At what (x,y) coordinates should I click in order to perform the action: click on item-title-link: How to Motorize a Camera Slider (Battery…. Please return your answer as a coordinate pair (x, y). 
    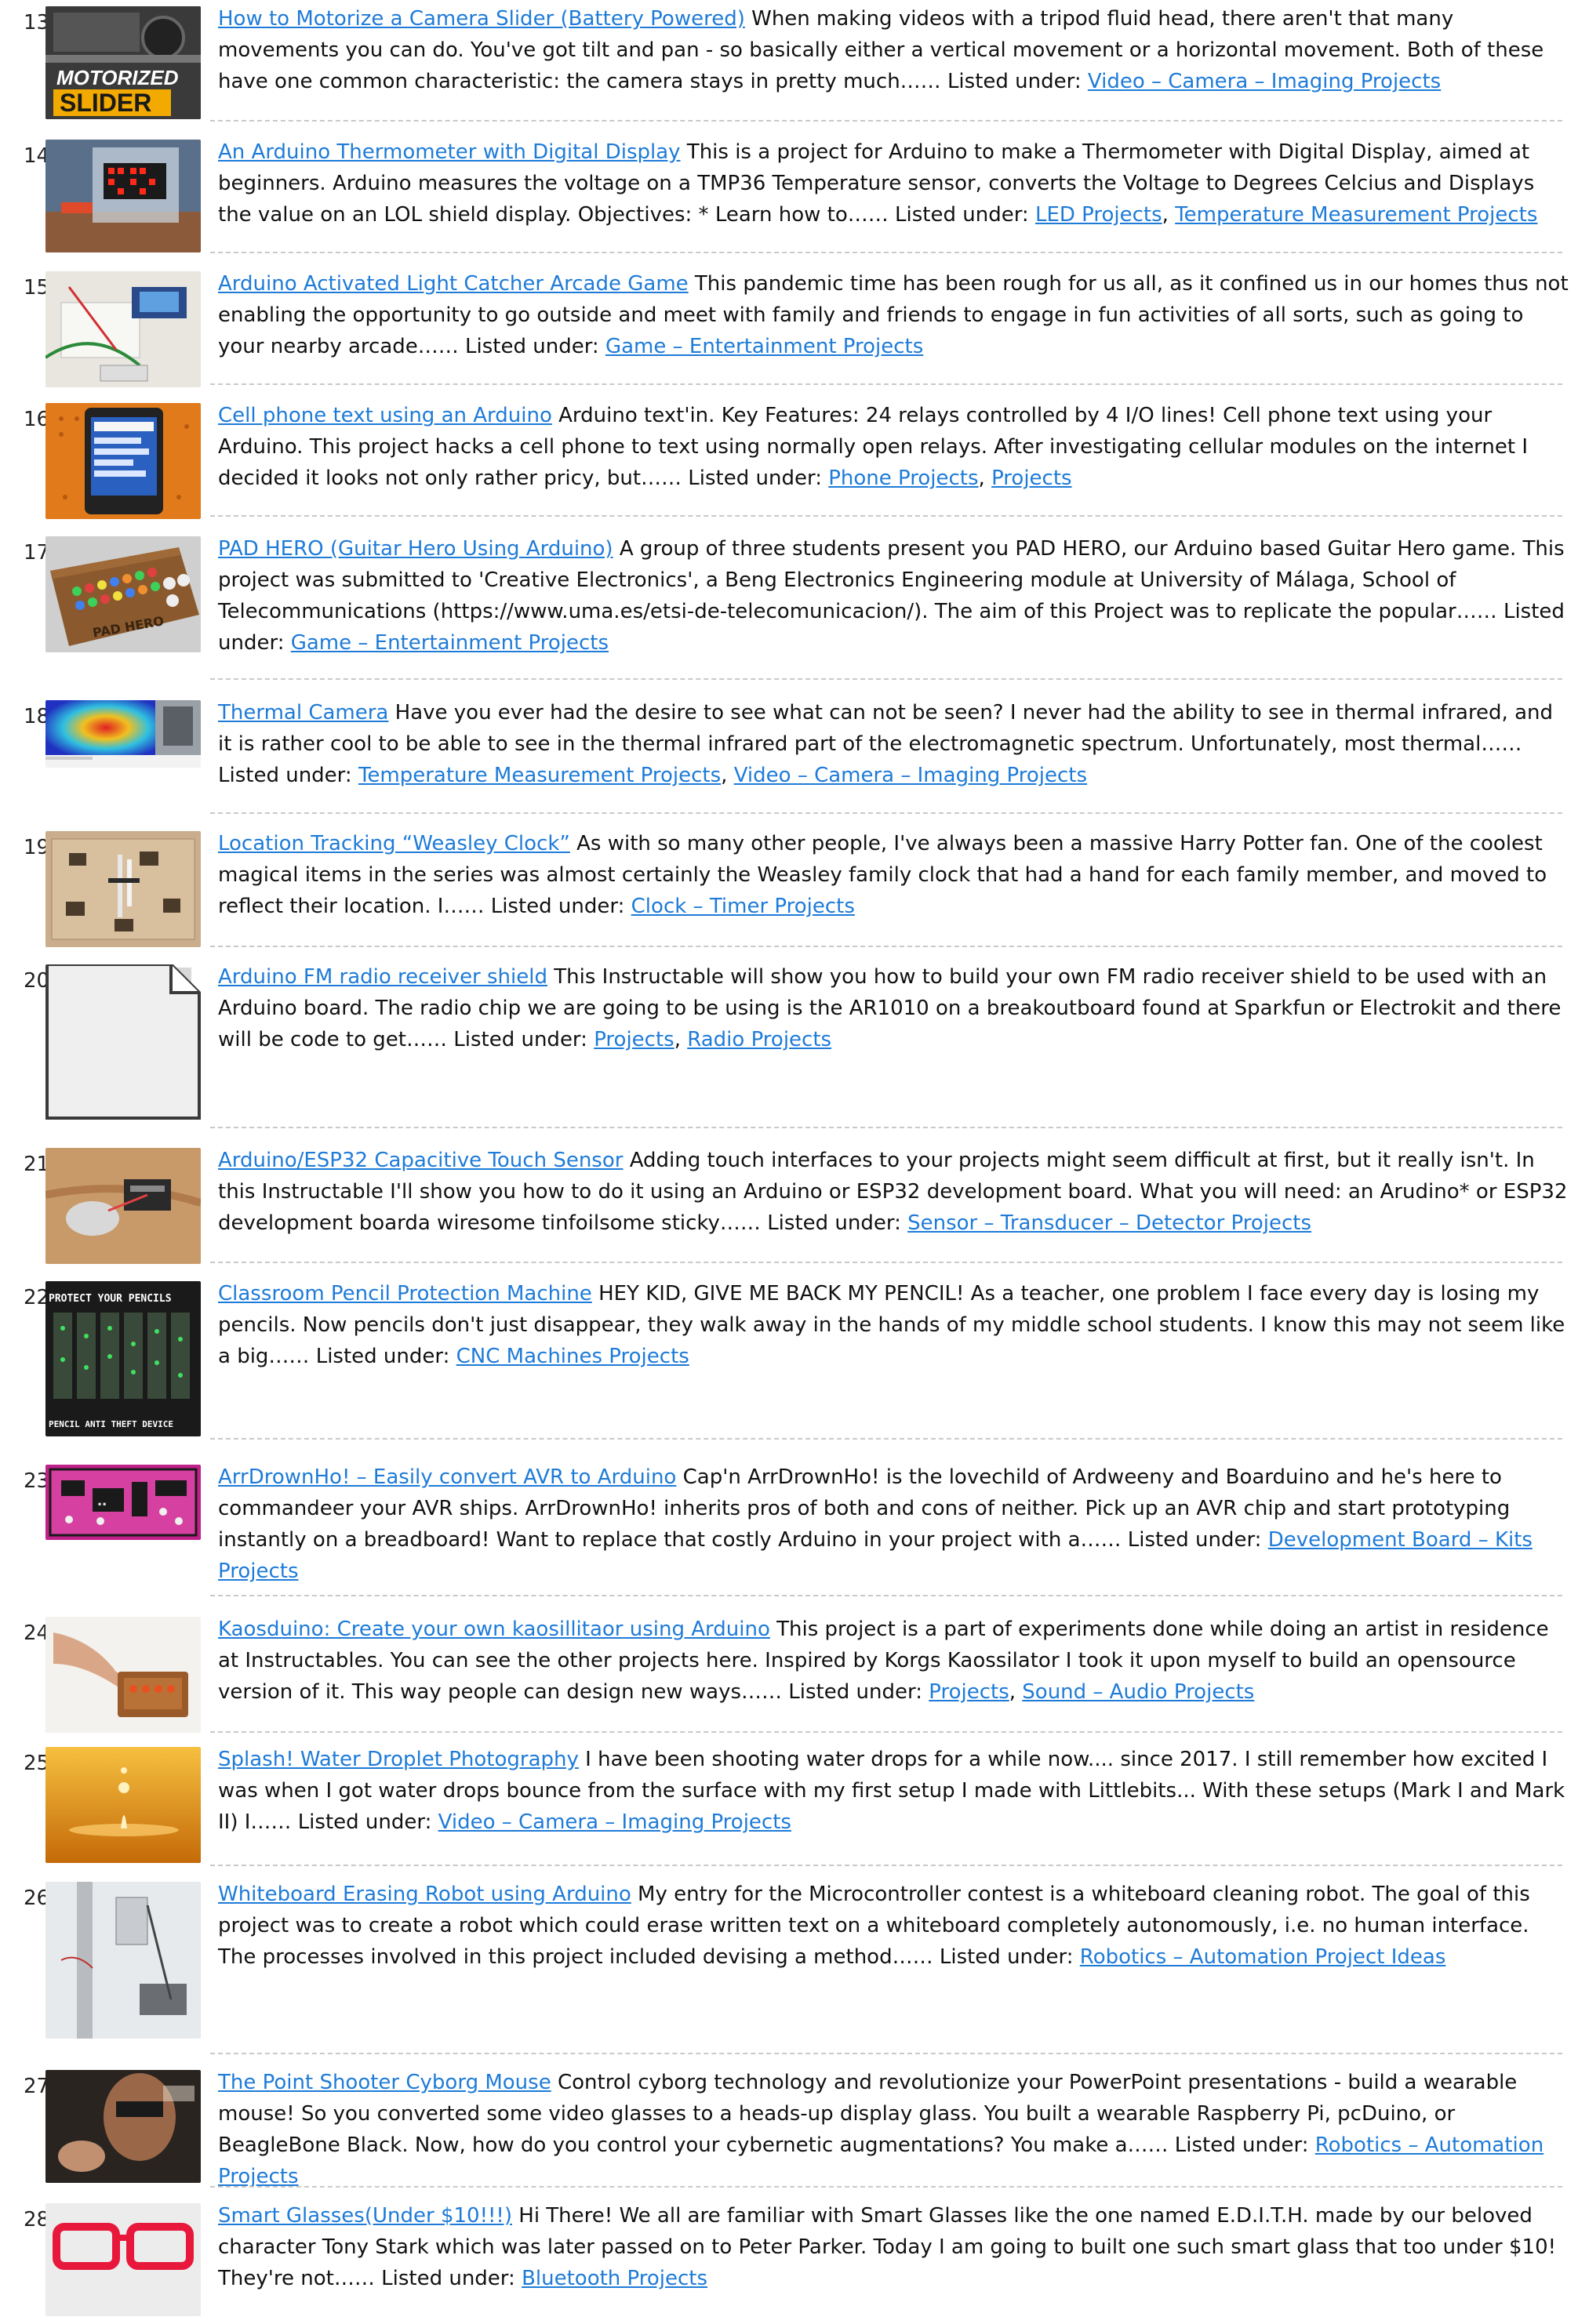
    Looking at the image, I should click on (481, 19).